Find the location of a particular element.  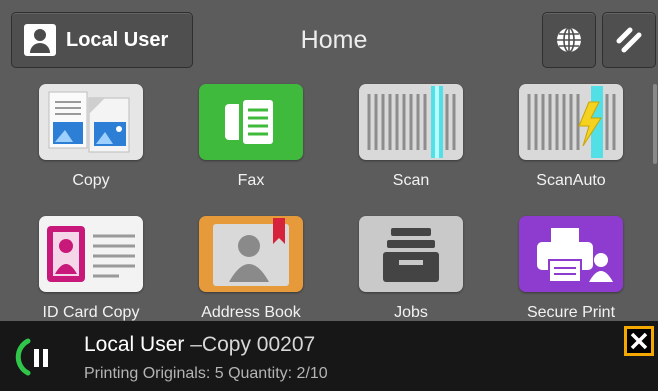

address-book-tile is located at coordinates (251, 254).